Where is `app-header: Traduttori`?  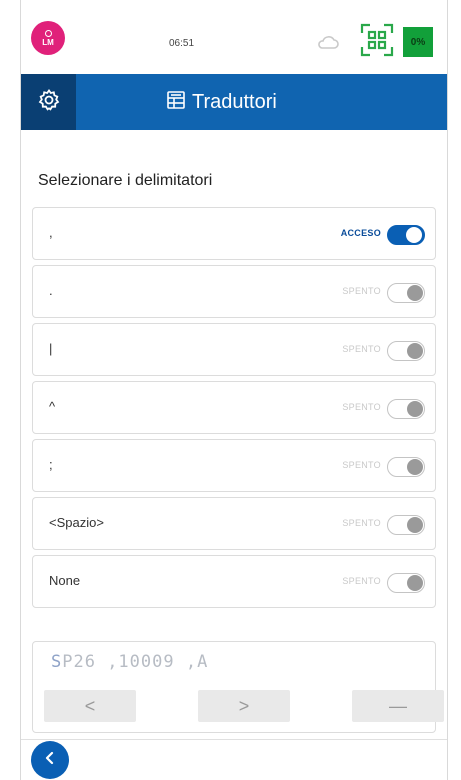 app-header: Traduttori is located at coordinates (234, 102).